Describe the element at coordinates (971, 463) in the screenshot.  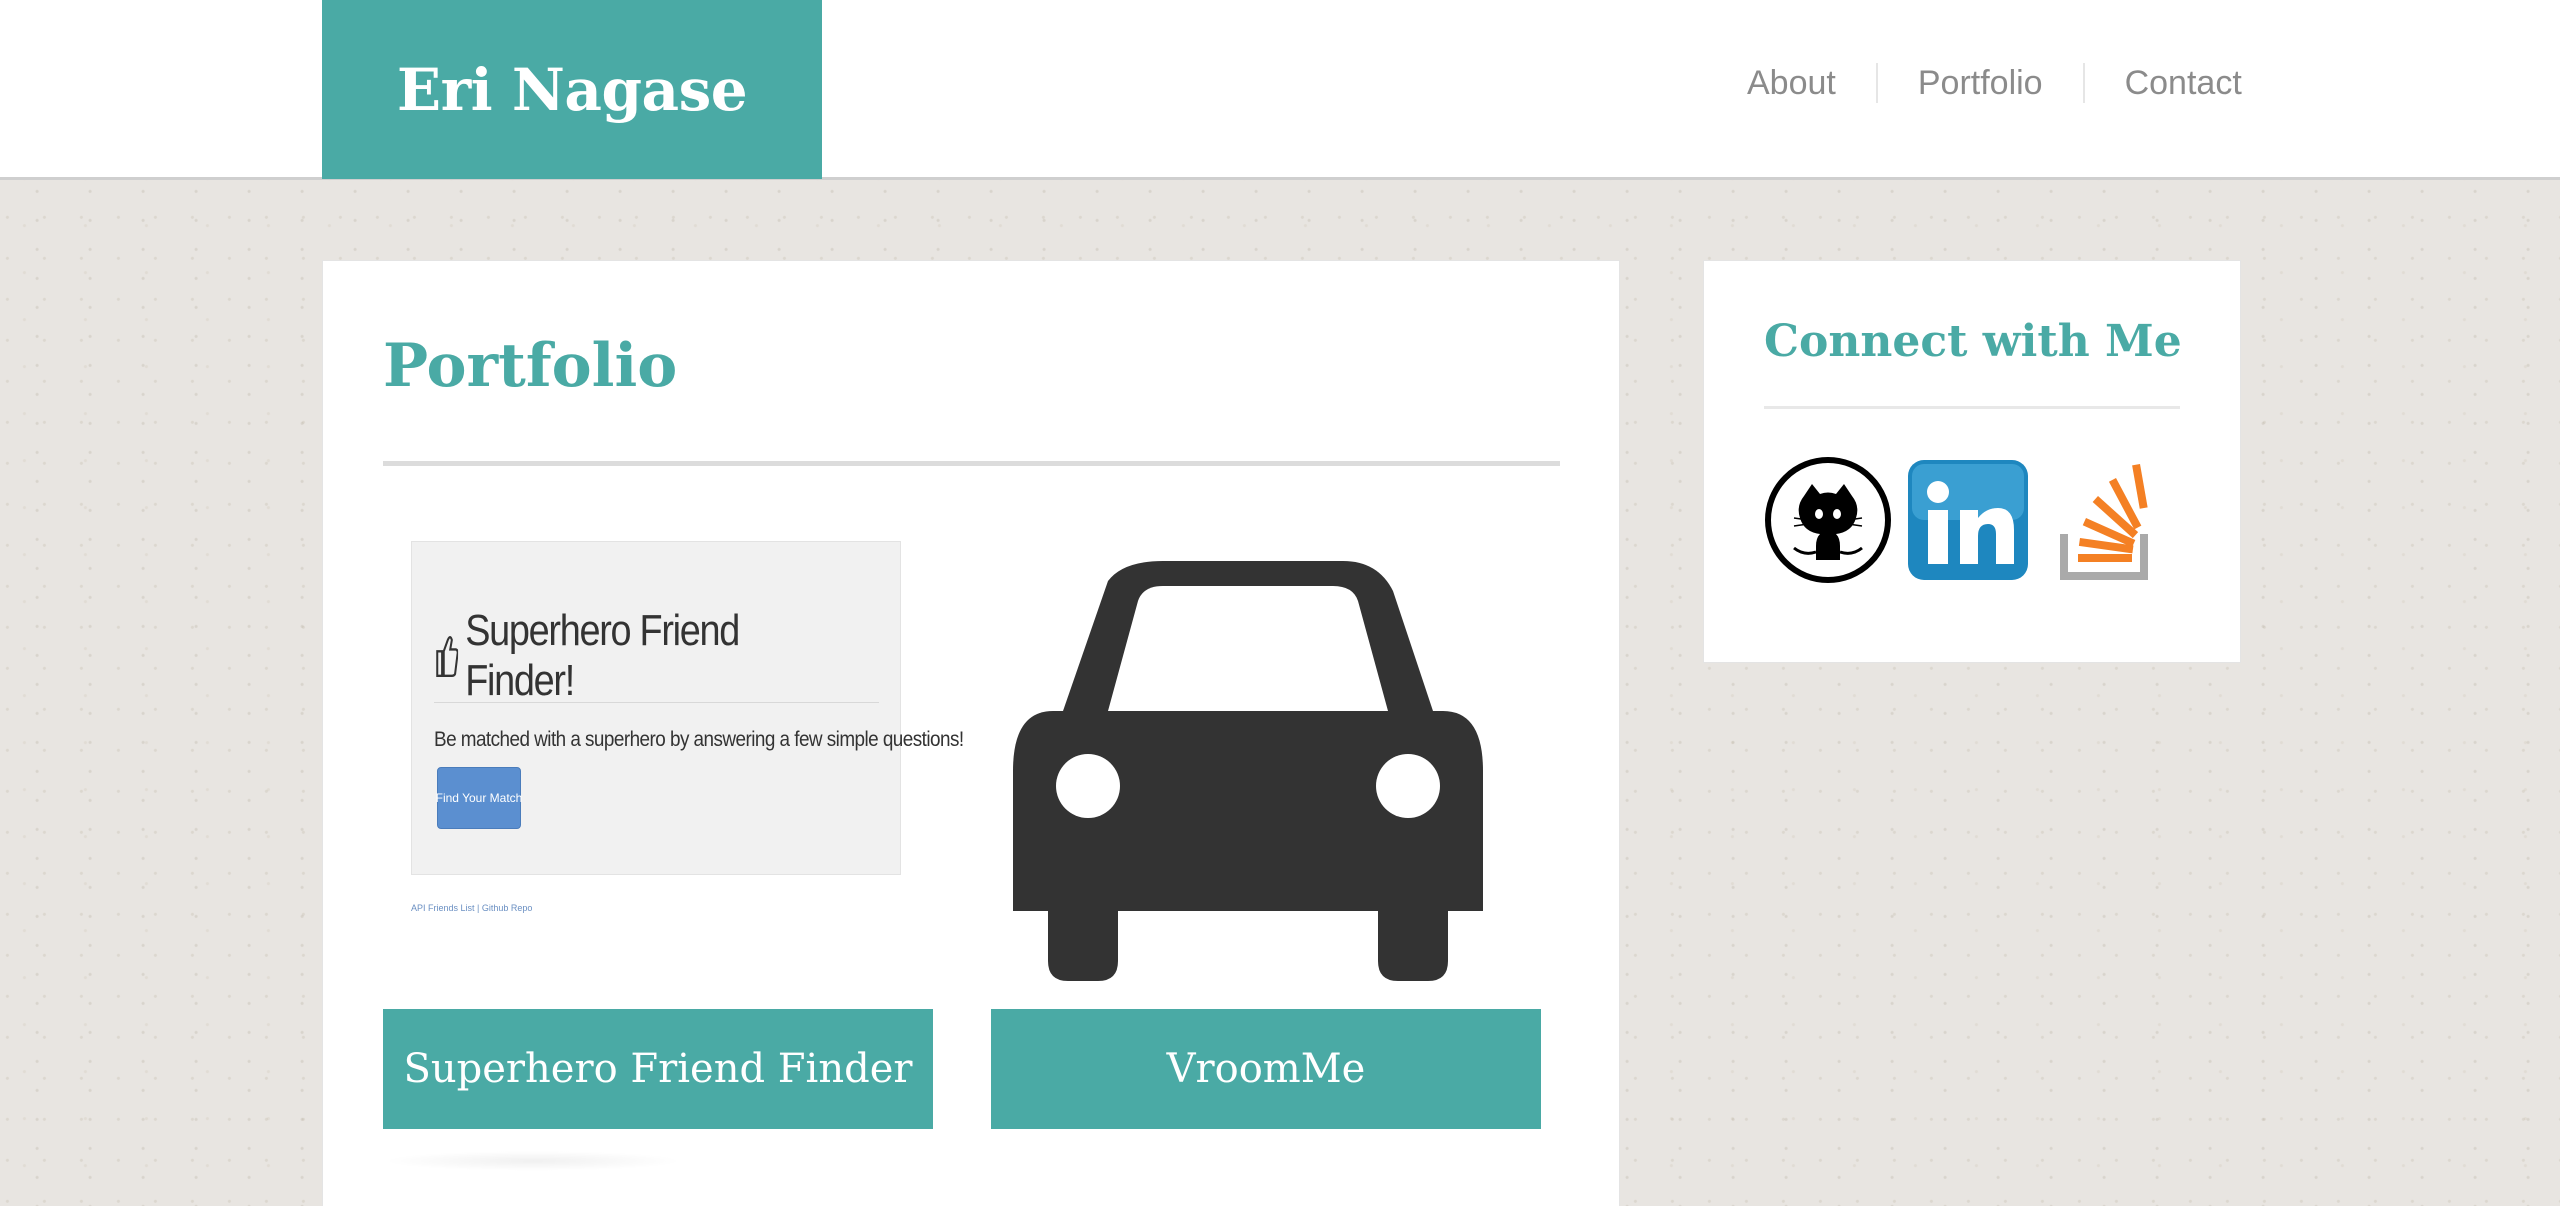
I see `title-divider` at that location.